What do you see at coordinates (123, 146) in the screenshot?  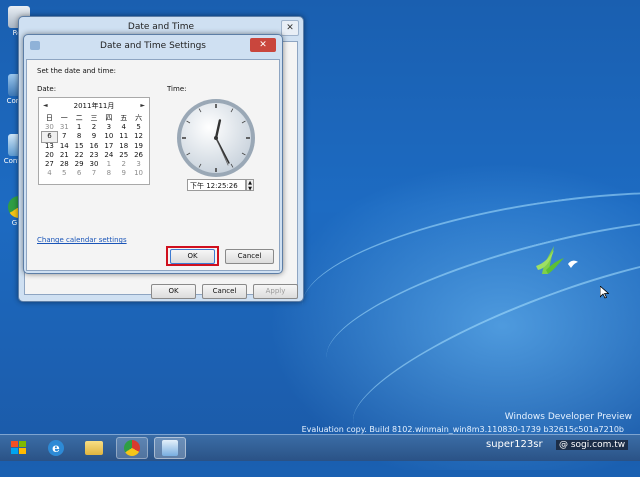 I see `calendar-day: 18` at bounding box center [123, 146].